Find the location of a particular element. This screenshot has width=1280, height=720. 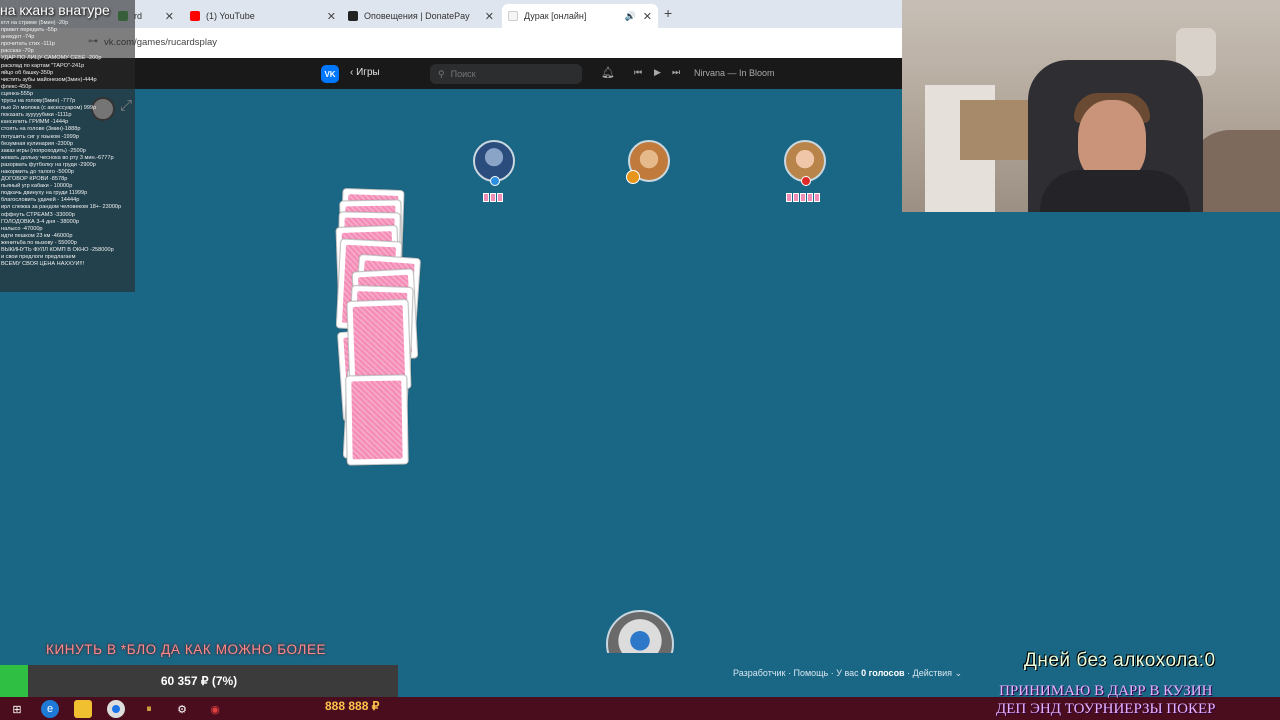

price-list-item: женитьба по вызову - 55000р is located at coordinates (39, 242).